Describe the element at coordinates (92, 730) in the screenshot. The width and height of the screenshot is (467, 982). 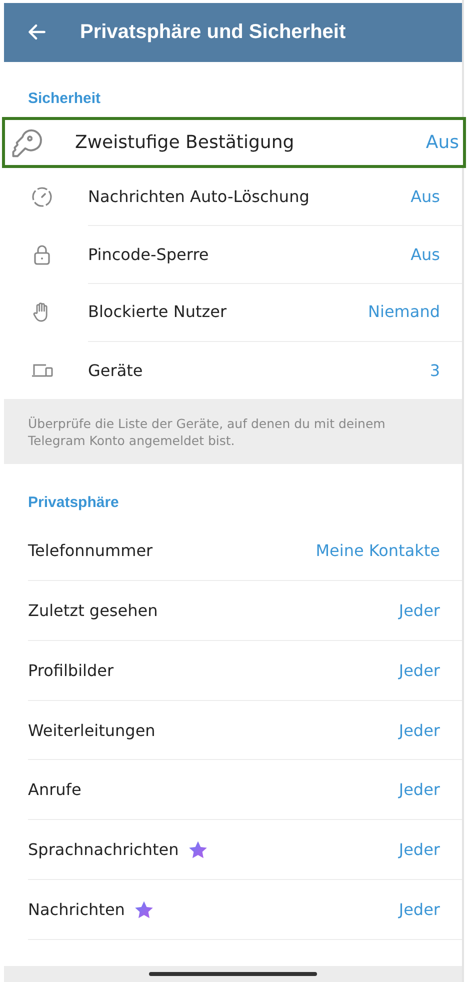
I see `row-label: Weiterleitungen` at that location.